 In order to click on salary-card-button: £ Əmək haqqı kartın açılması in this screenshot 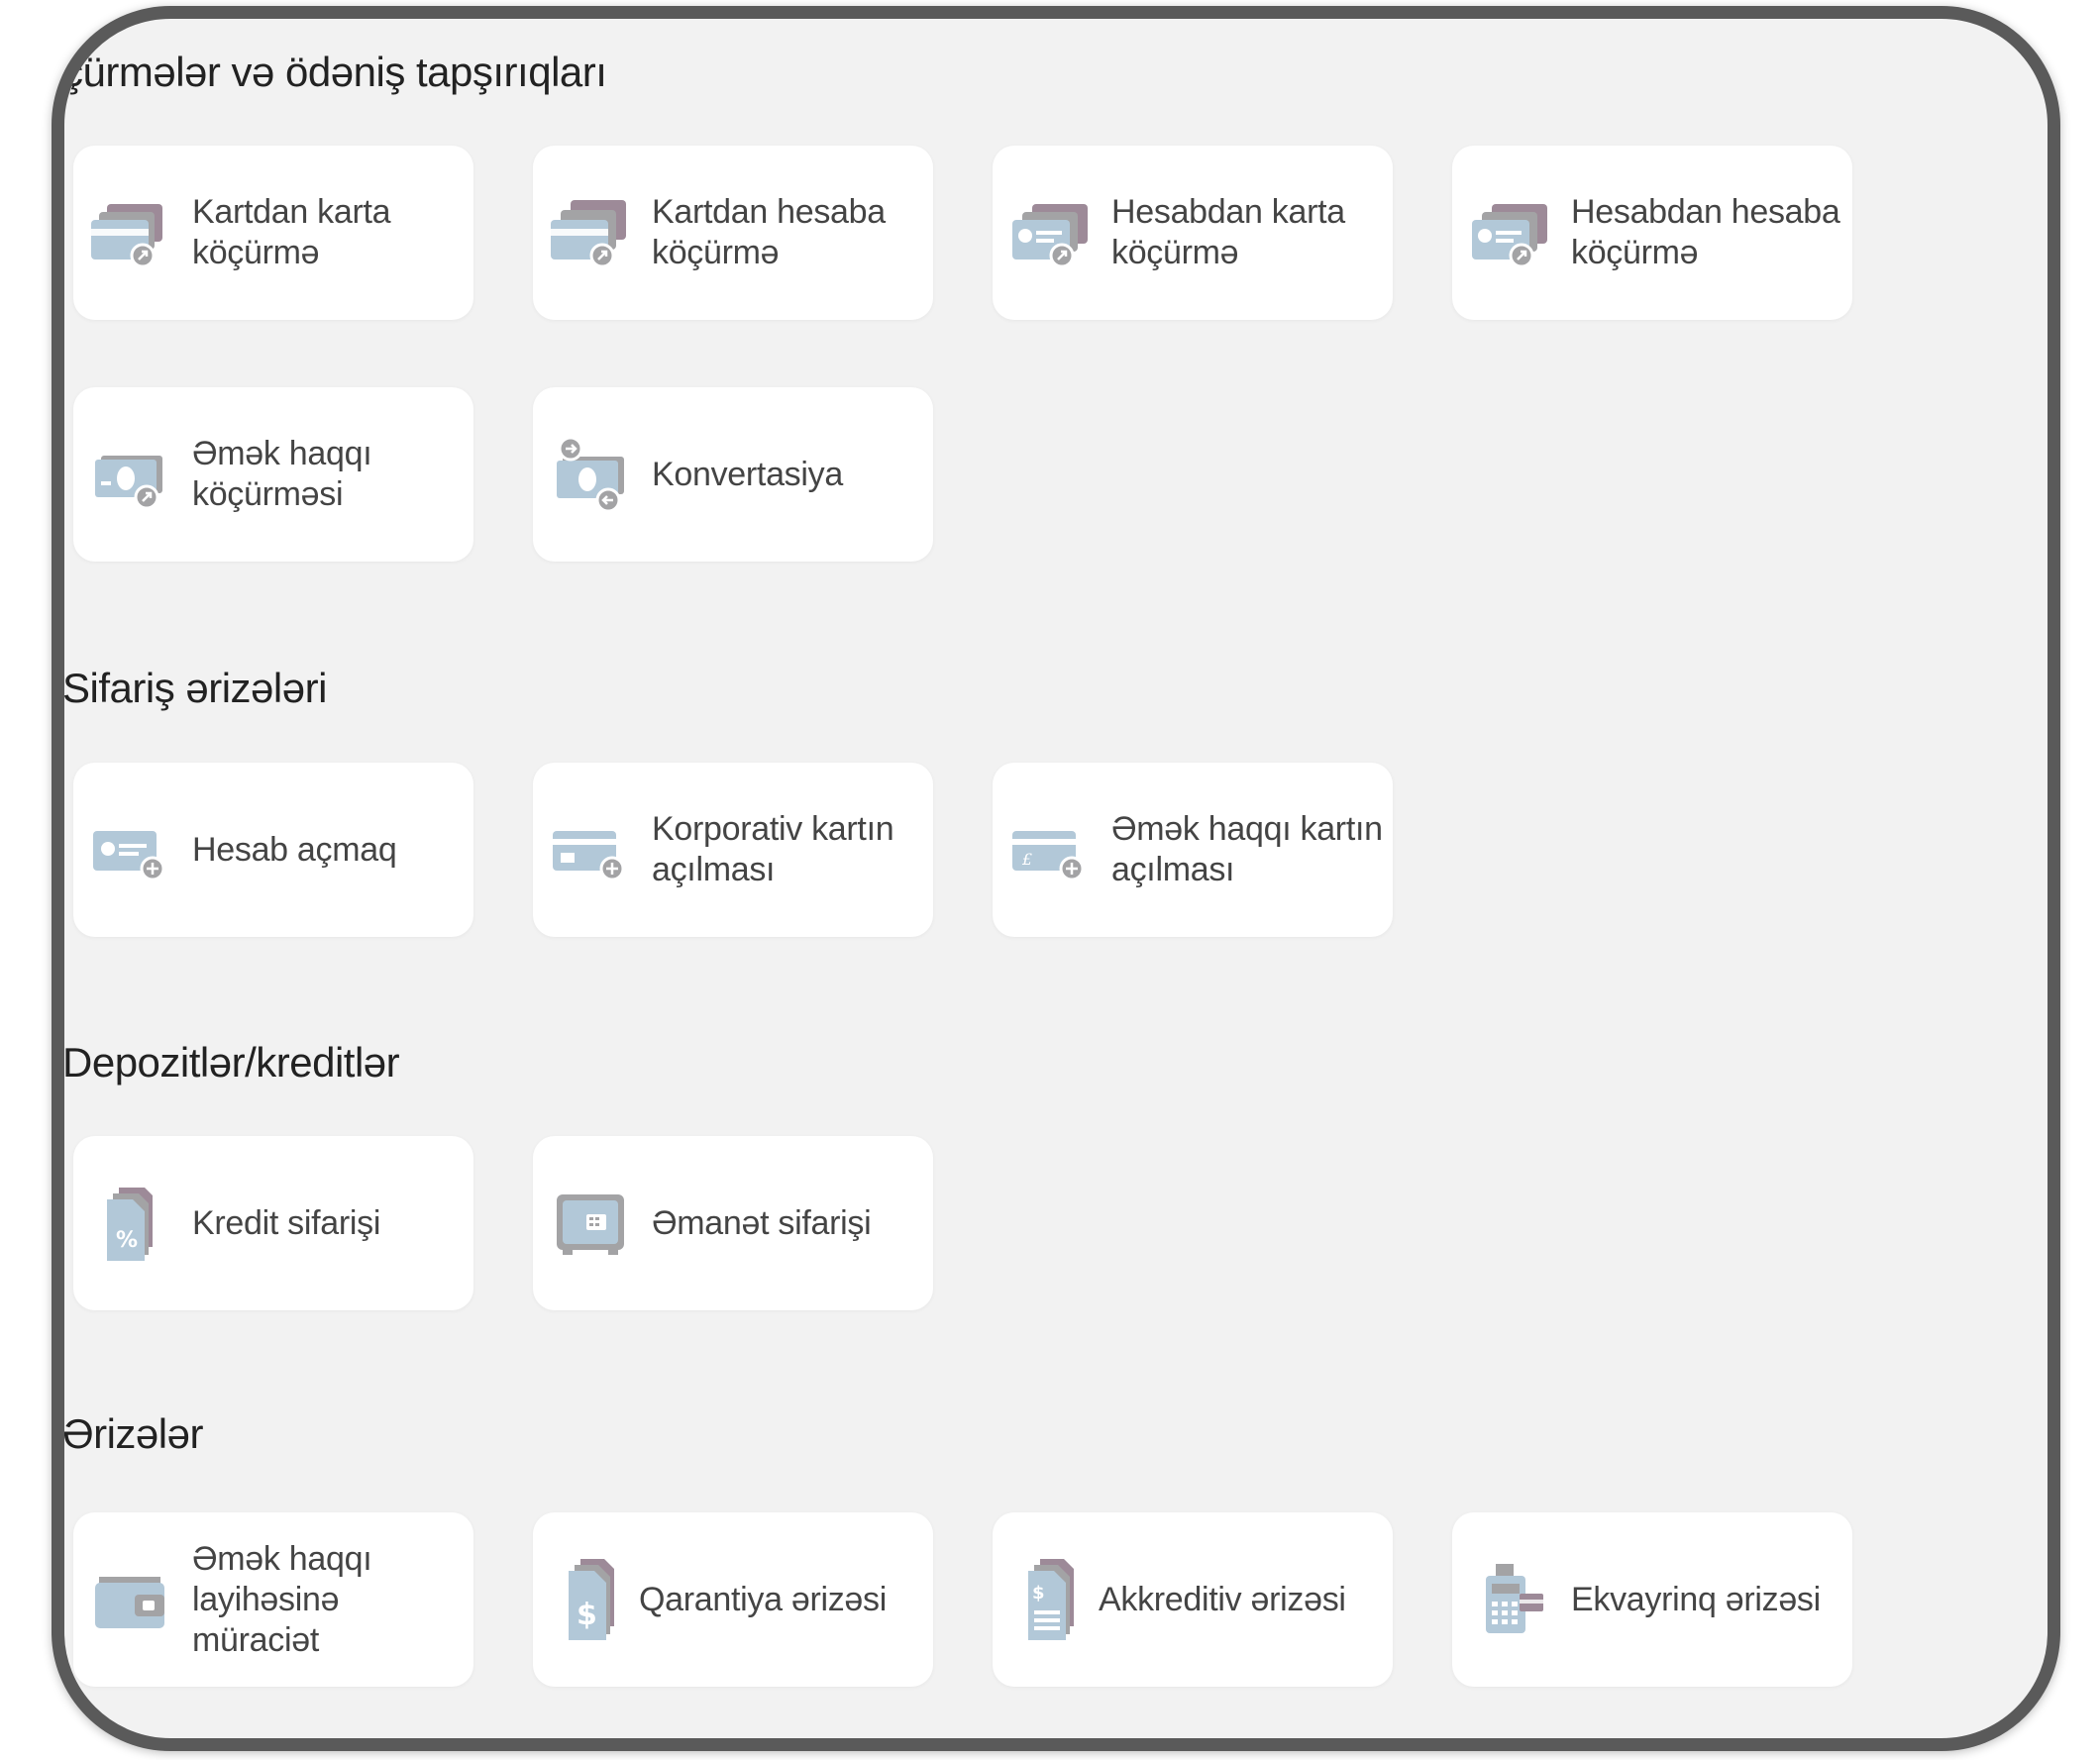, I will do `click(1193, 850)`.